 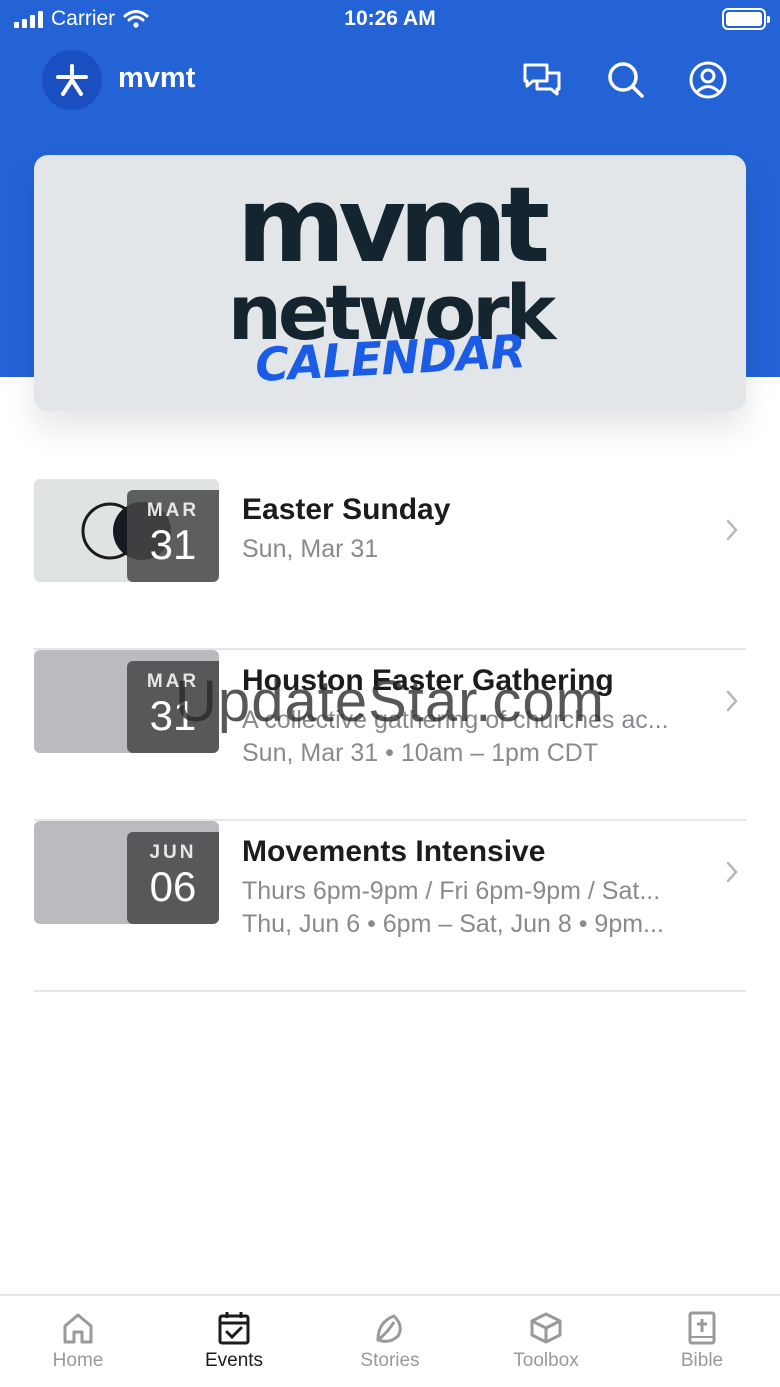 I want to click on battery-icon, so click(x=746, y=19).